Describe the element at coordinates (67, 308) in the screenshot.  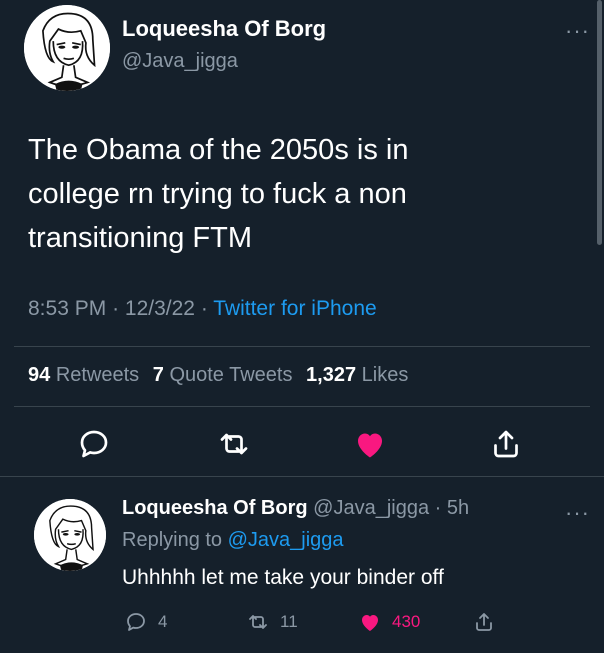
I see `tweet-time: 8:53 PM` at that location.